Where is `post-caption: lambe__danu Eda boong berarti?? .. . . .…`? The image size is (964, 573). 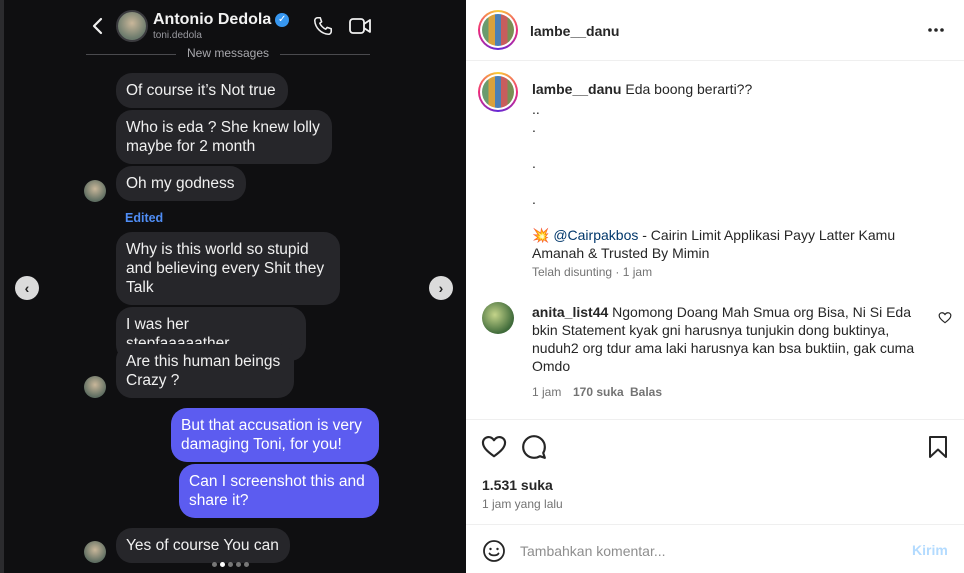 post-caption: lambe__danu Eda boong berarti?? .. . . .… is located at coordinates (732, 171).